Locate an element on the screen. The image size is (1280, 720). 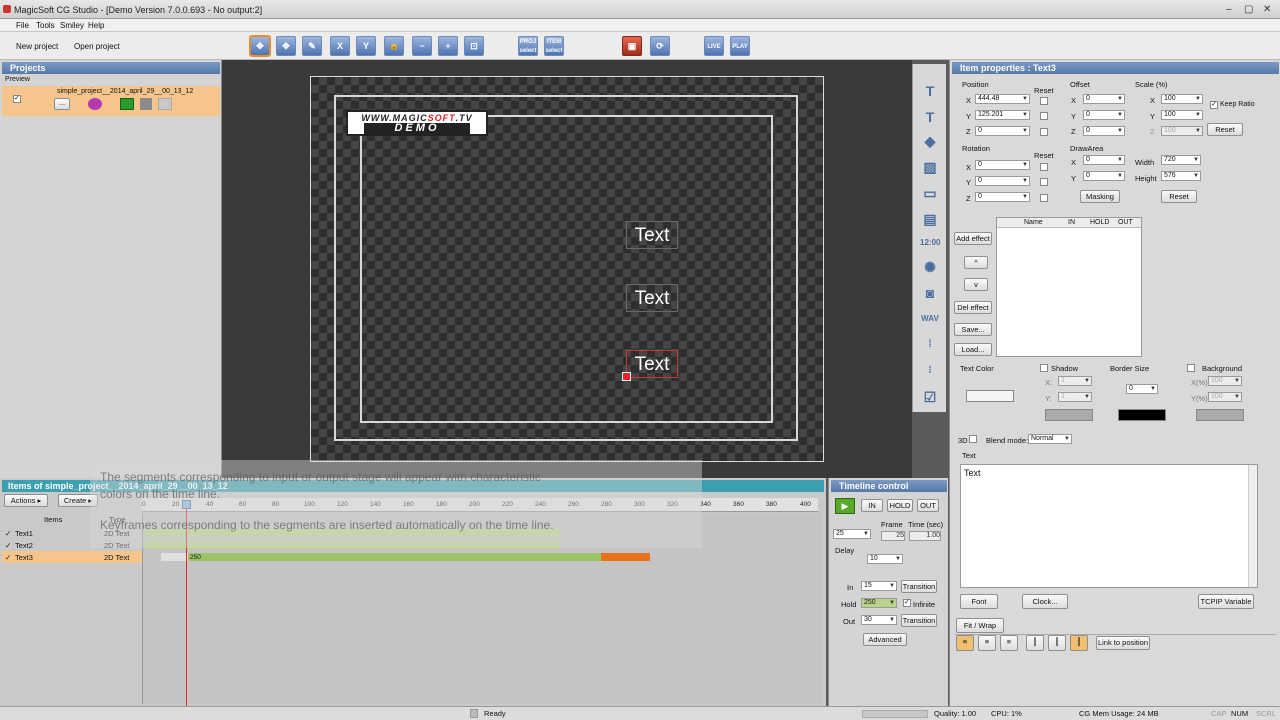
hold-button: HOLD is located at coordinates (900, 505).